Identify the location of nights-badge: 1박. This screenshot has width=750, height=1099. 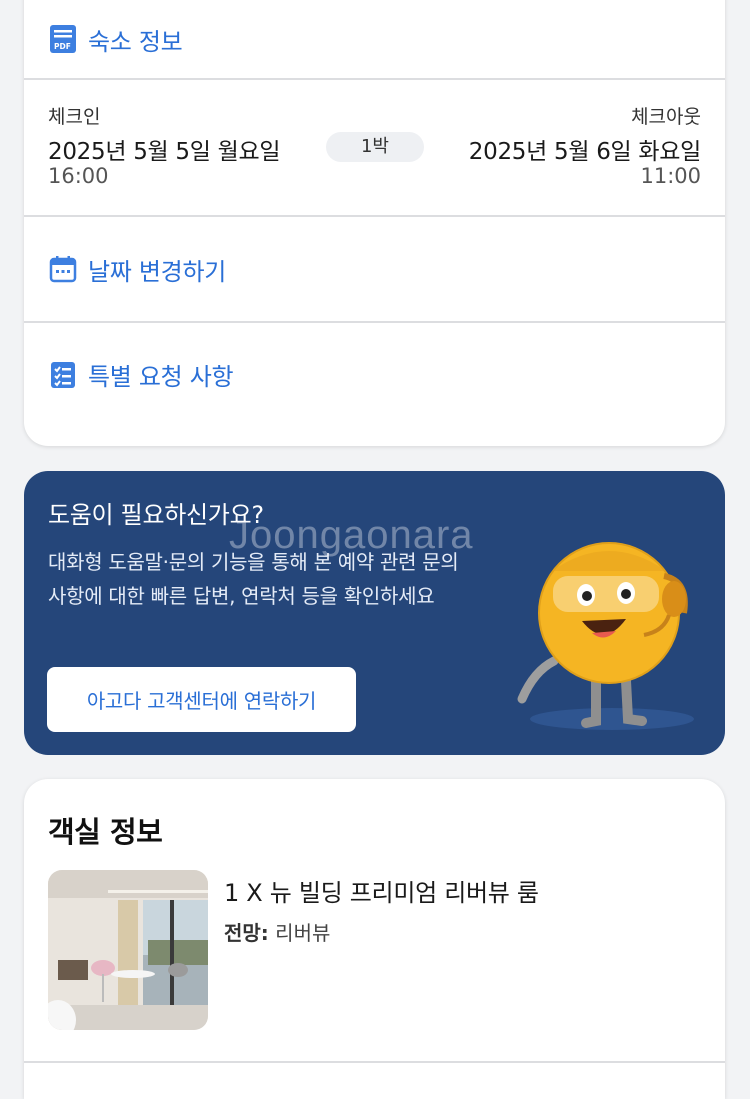
(375, 147).